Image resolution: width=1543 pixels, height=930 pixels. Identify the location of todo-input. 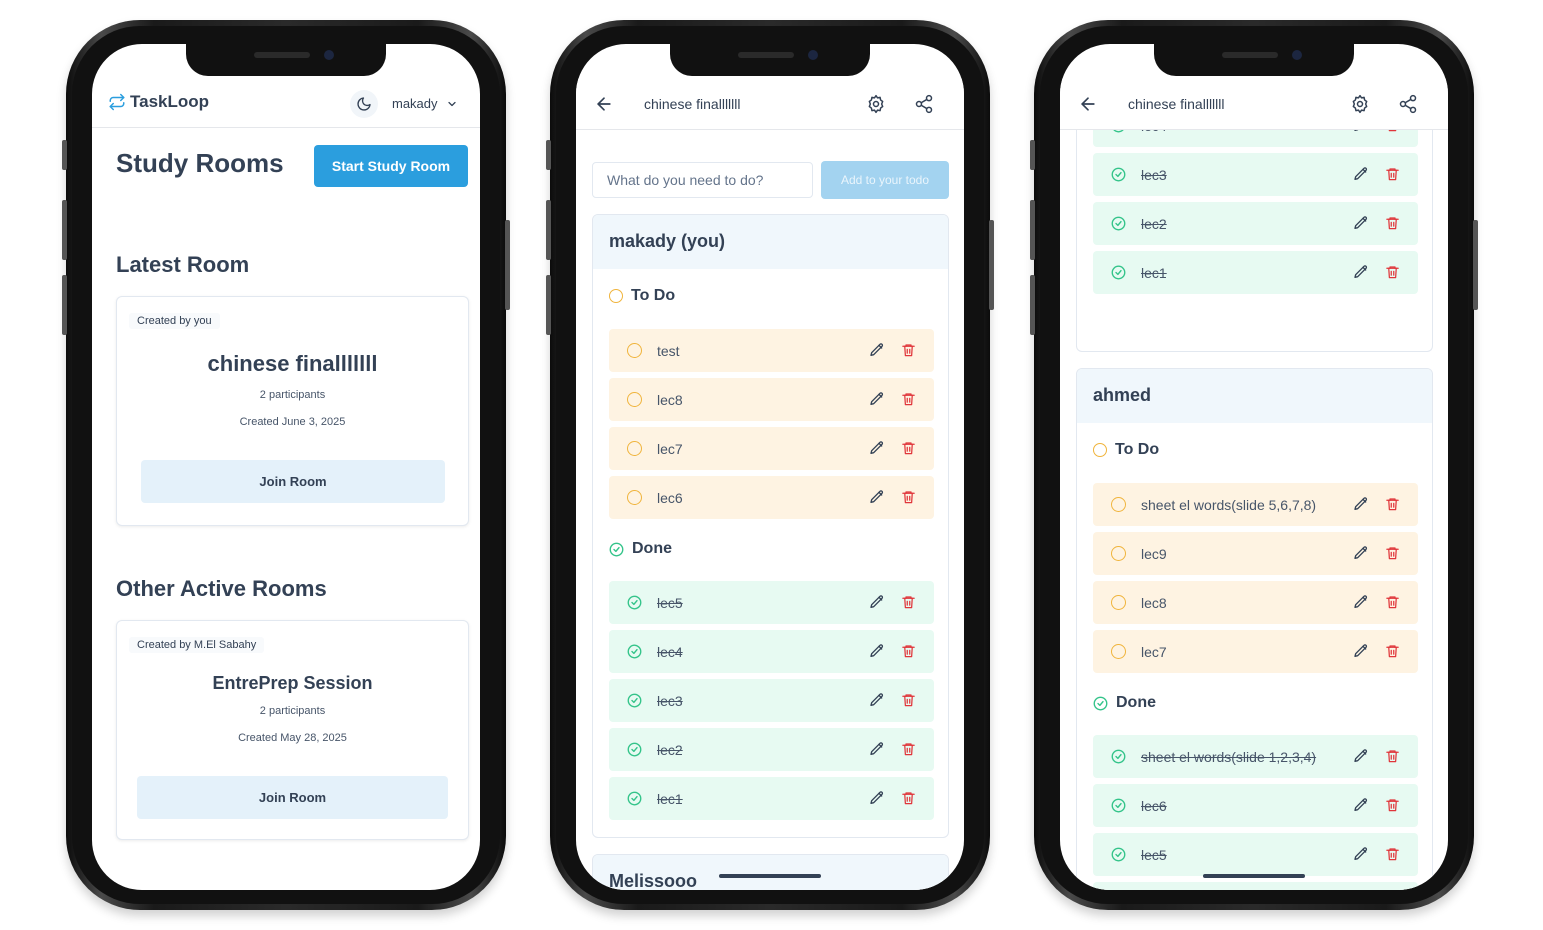
(702, 180).